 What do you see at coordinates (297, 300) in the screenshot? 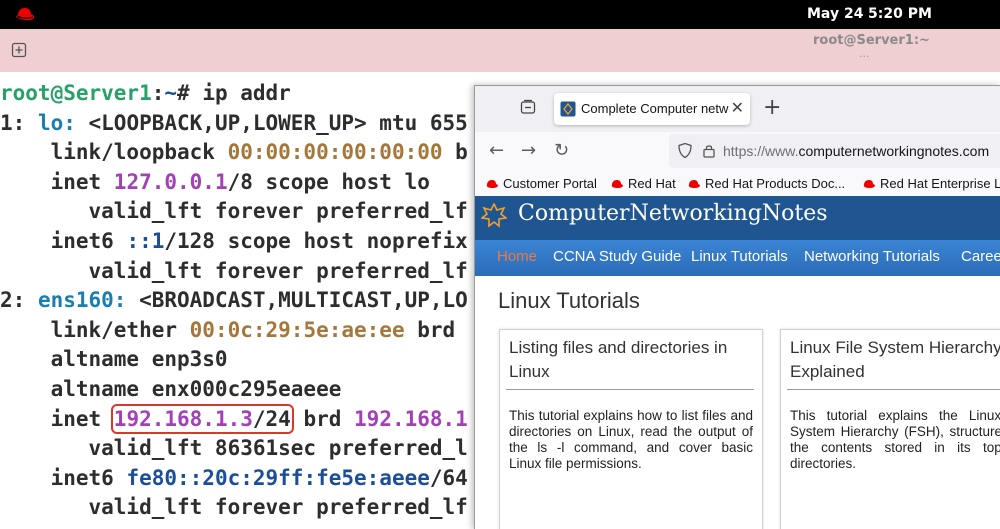
I see `terminal-text: <BROADCAST,MULTICAST,UP,LO` at bounding box center [297, 300].